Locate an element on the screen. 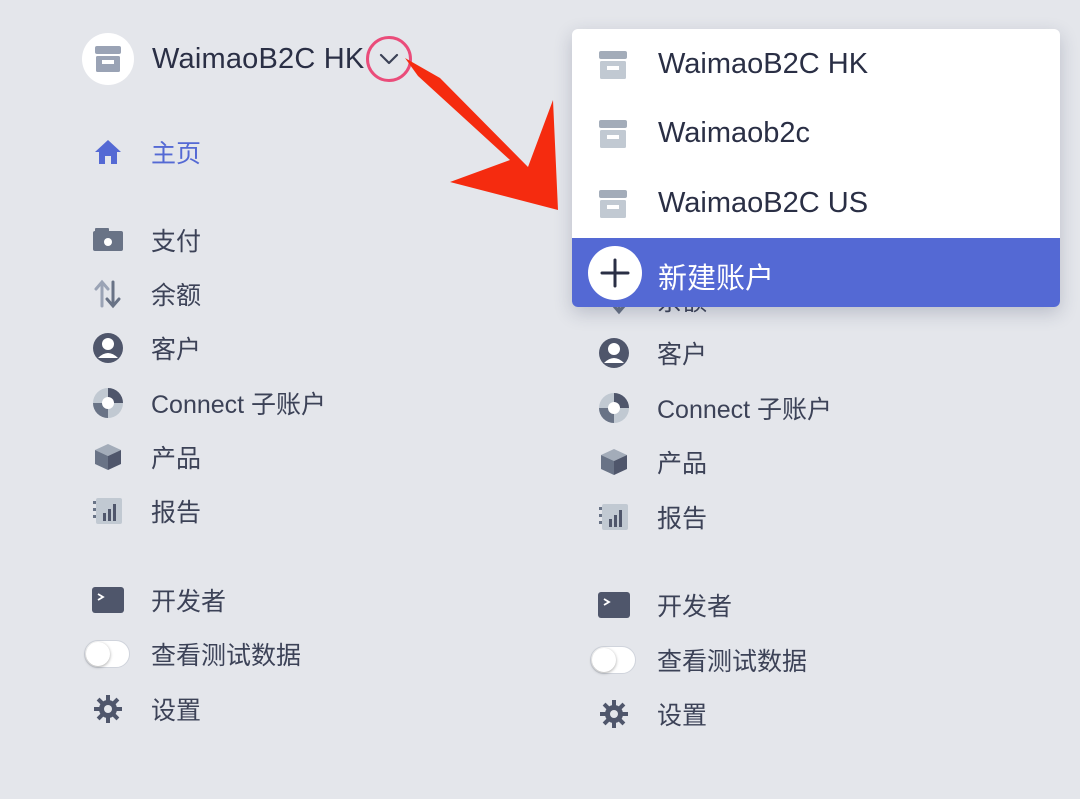  account-option-label: WaimaoB2C US is located at coordinates (763, 202).